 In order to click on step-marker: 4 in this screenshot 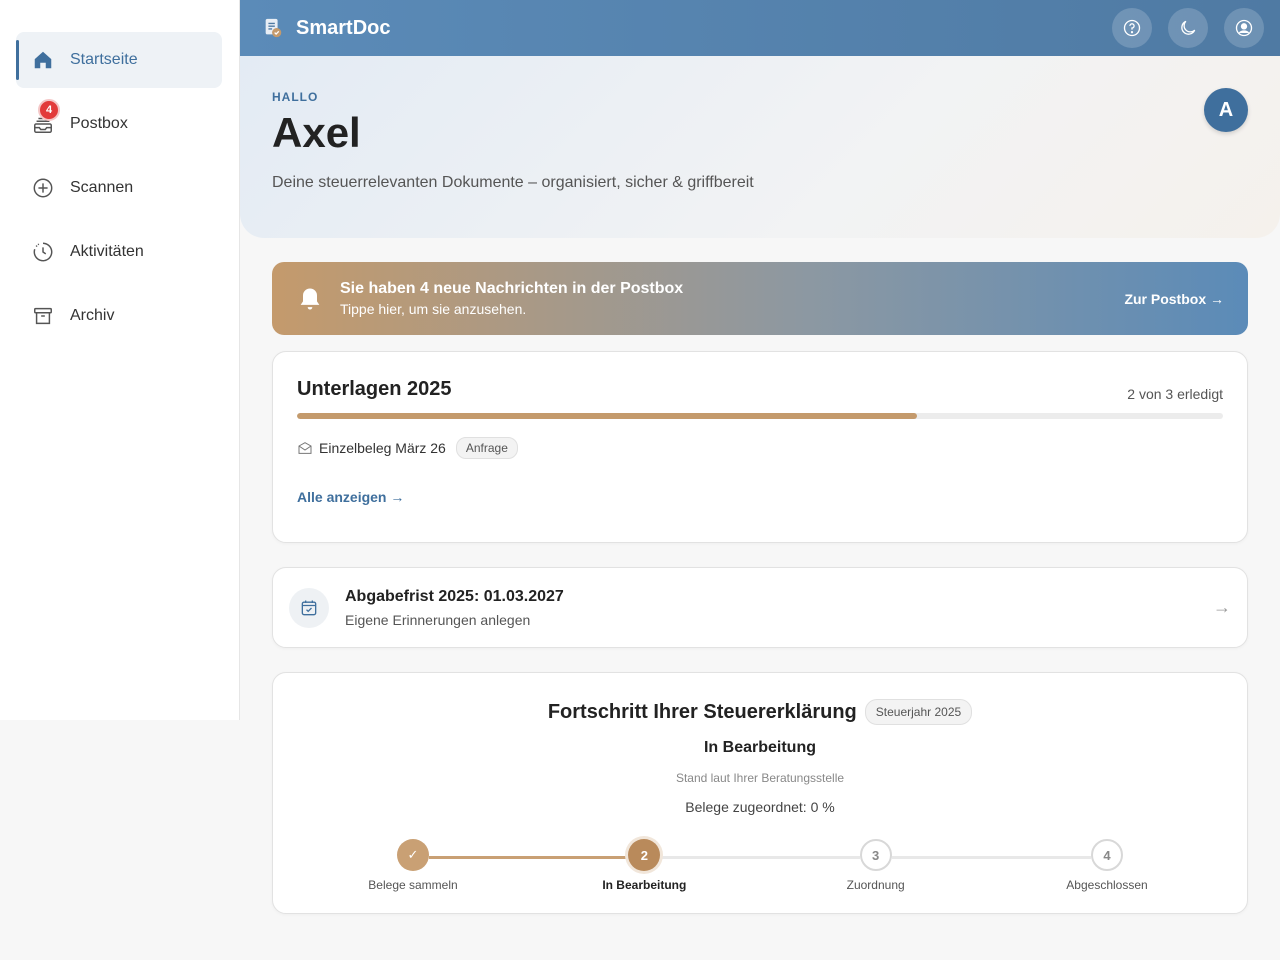, I will do `click(1107, 855)`.